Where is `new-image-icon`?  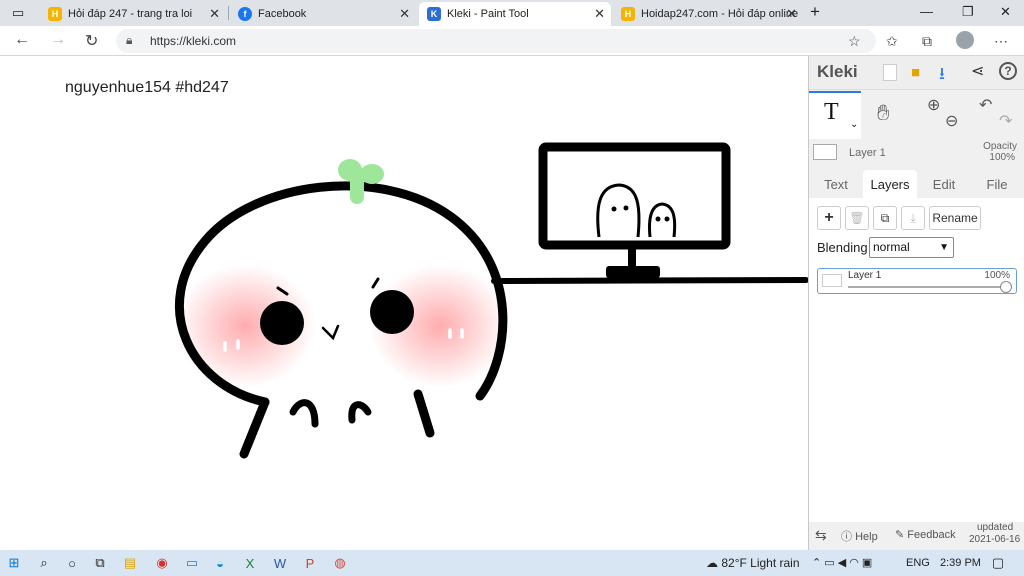
new-image-icon is located at coordinates (890, 72).